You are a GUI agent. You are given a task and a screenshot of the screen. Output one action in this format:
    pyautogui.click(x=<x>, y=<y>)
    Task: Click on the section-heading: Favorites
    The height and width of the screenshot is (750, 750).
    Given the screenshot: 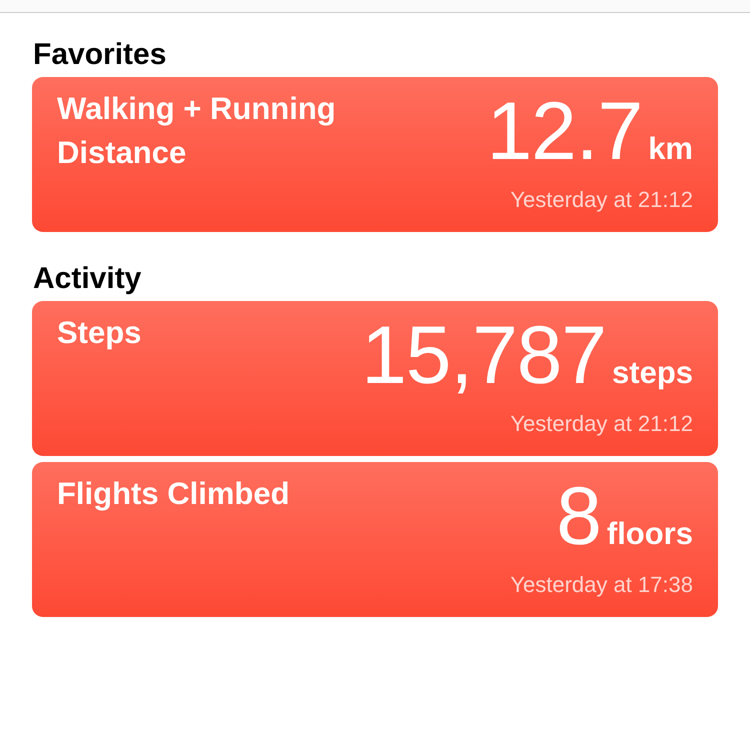 What is the action you would take?
    pyautogui.click(x=100, y=54)
    